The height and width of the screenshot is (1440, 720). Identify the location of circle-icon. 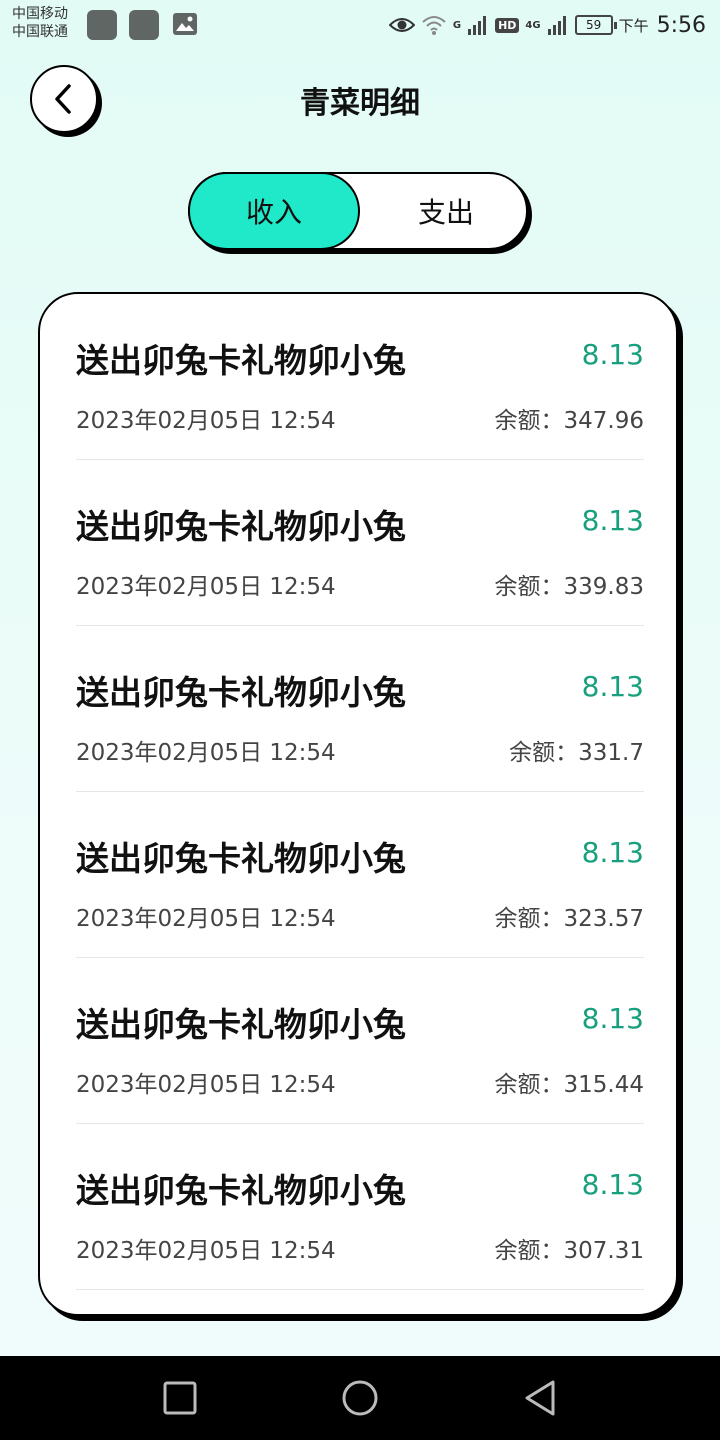
(360, 1398).